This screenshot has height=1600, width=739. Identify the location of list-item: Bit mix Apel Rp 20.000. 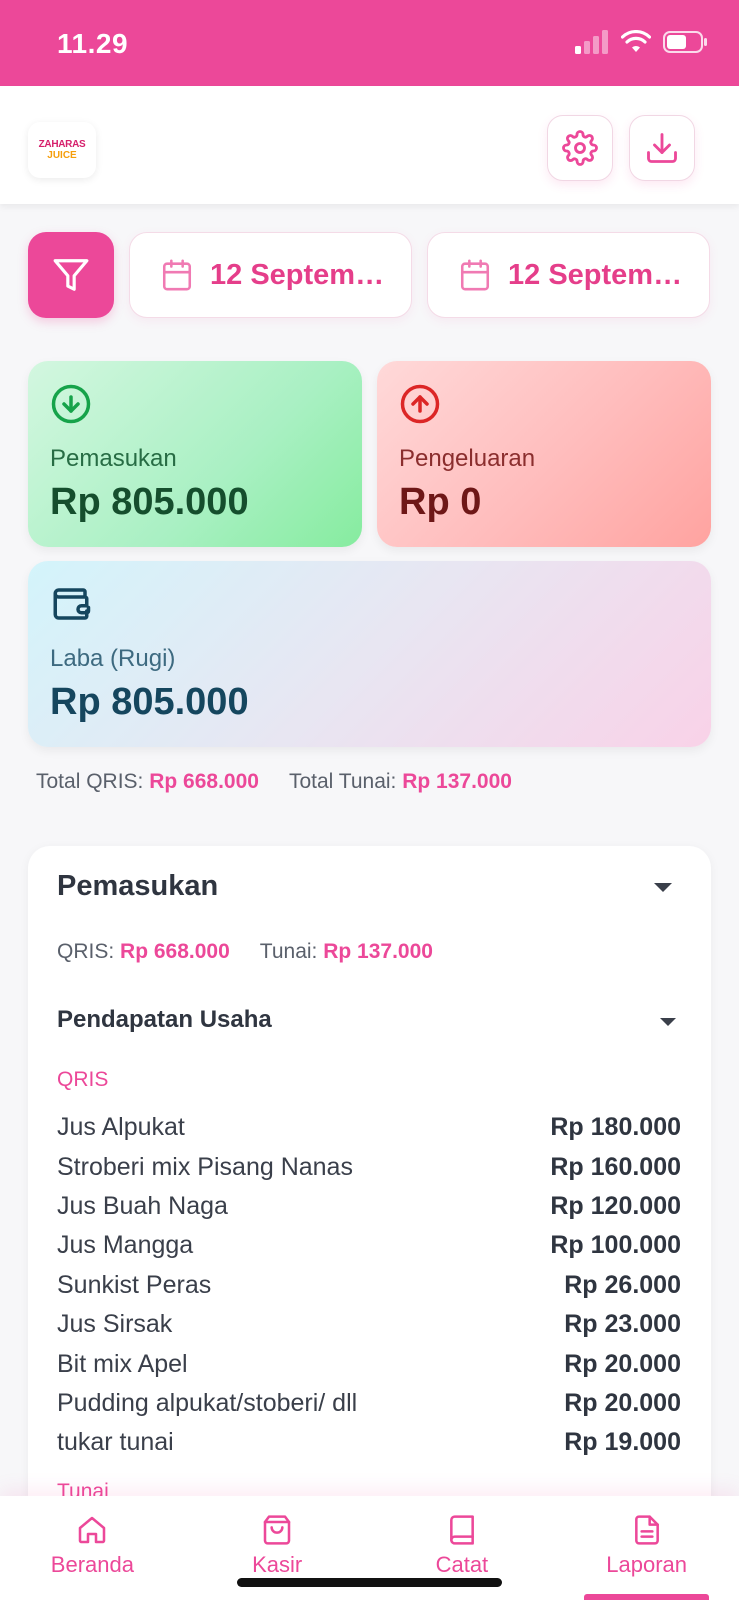
(369, 1363).